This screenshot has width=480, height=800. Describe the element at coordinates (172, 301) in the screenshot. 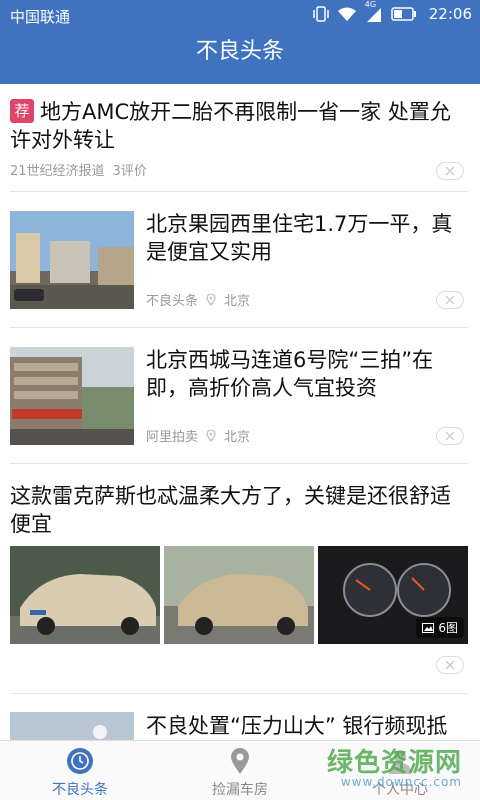

I see `news-source: 不良头条` at that location.